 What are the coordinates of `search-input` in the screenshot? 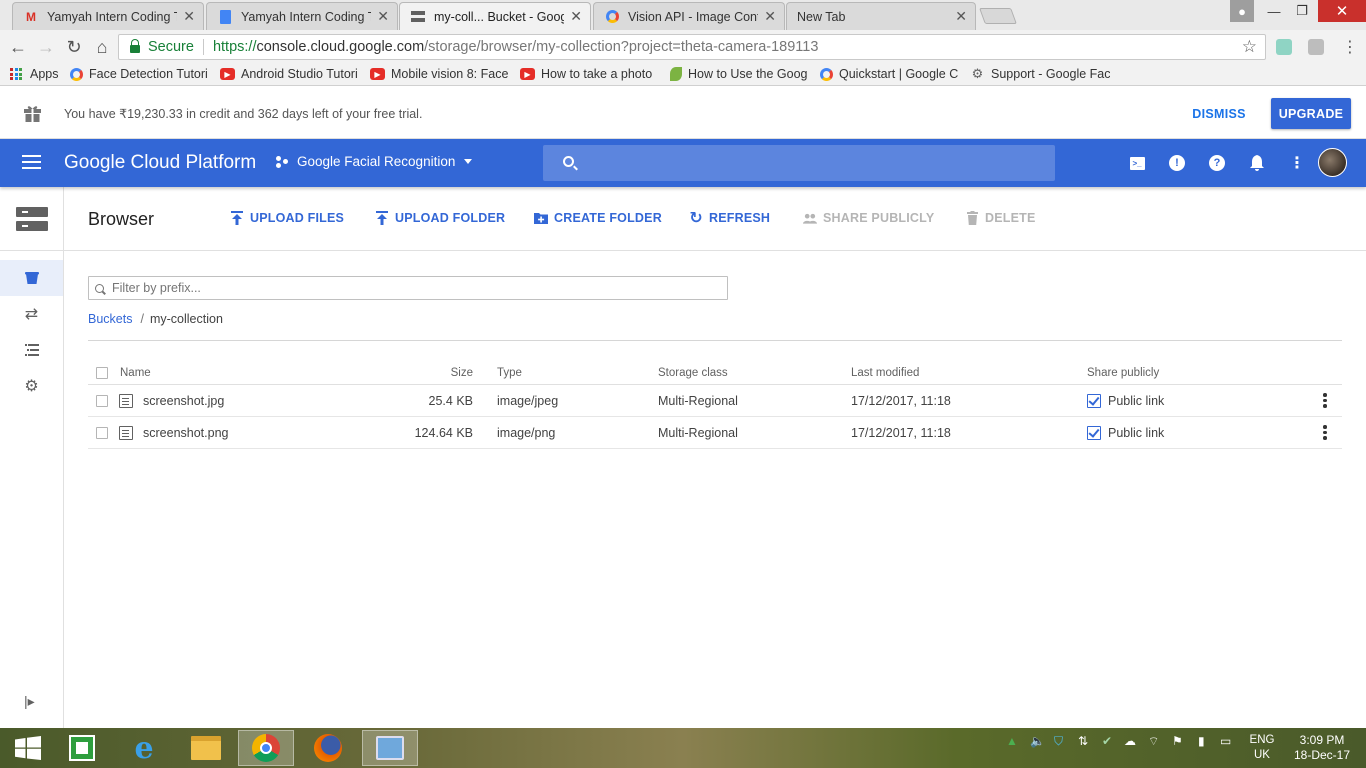 It's located at (799, 163).